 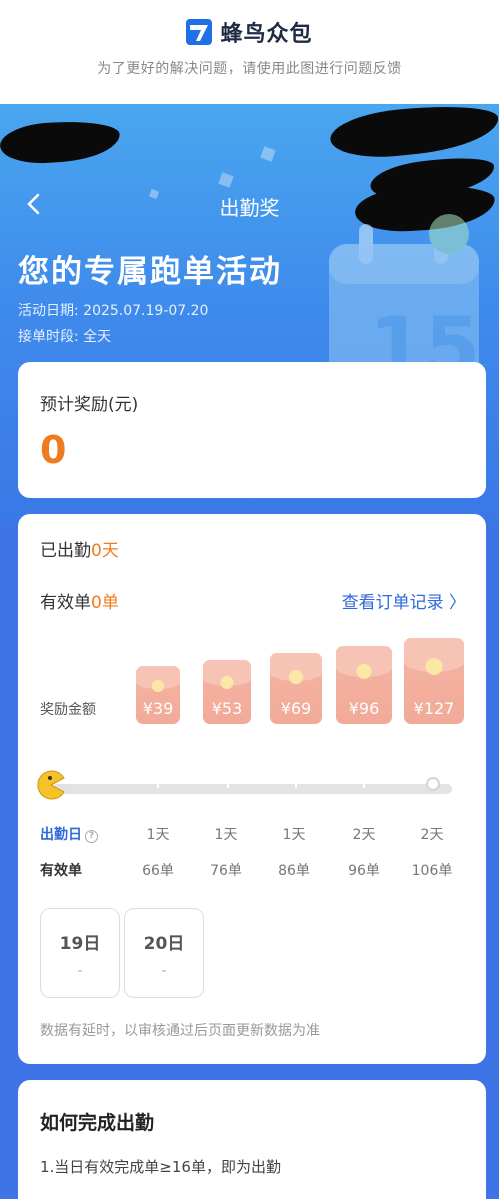 I want to click on days-label-text: 出勤日, so click(x=61, y=835).